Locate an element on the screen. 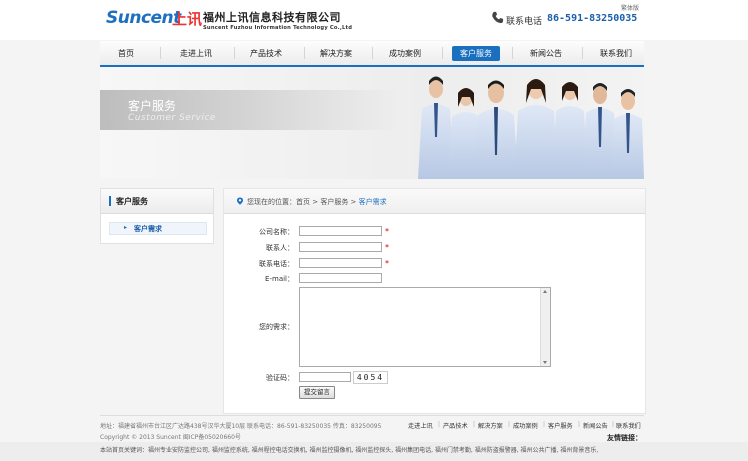 The width and height of the screenshot is (748, 461). banner-people-image is located at coordinates (531, 127).